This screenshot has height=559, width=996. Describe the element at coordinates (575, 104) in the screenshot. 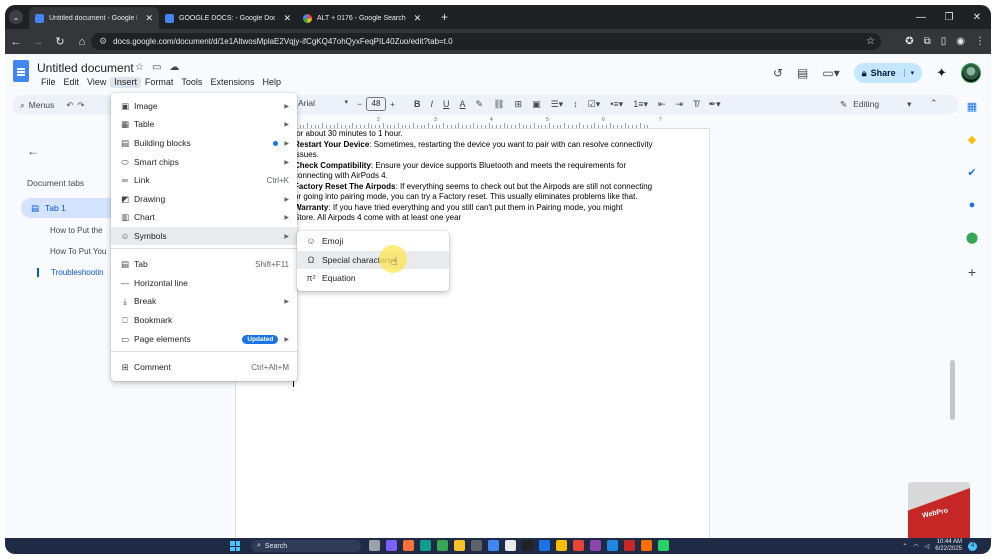

I see `line-spacing-icon: ↕` at that location.